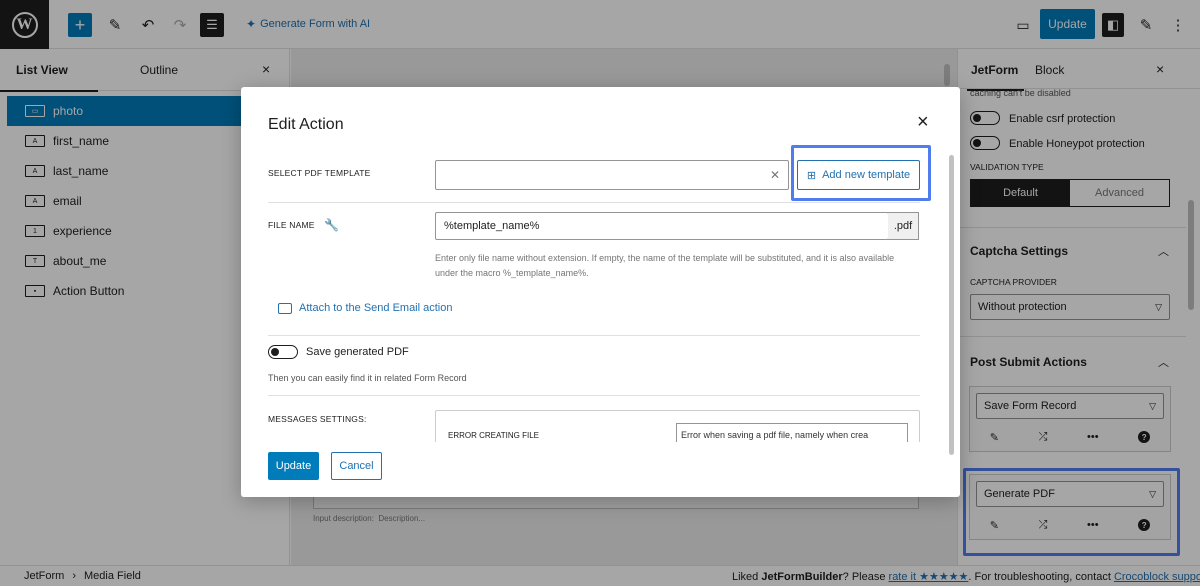  Describe the element at coordinates (319, 173) in the screenshot. I see `select-template-label: SELECT PDF TEMPLATE` at that location.